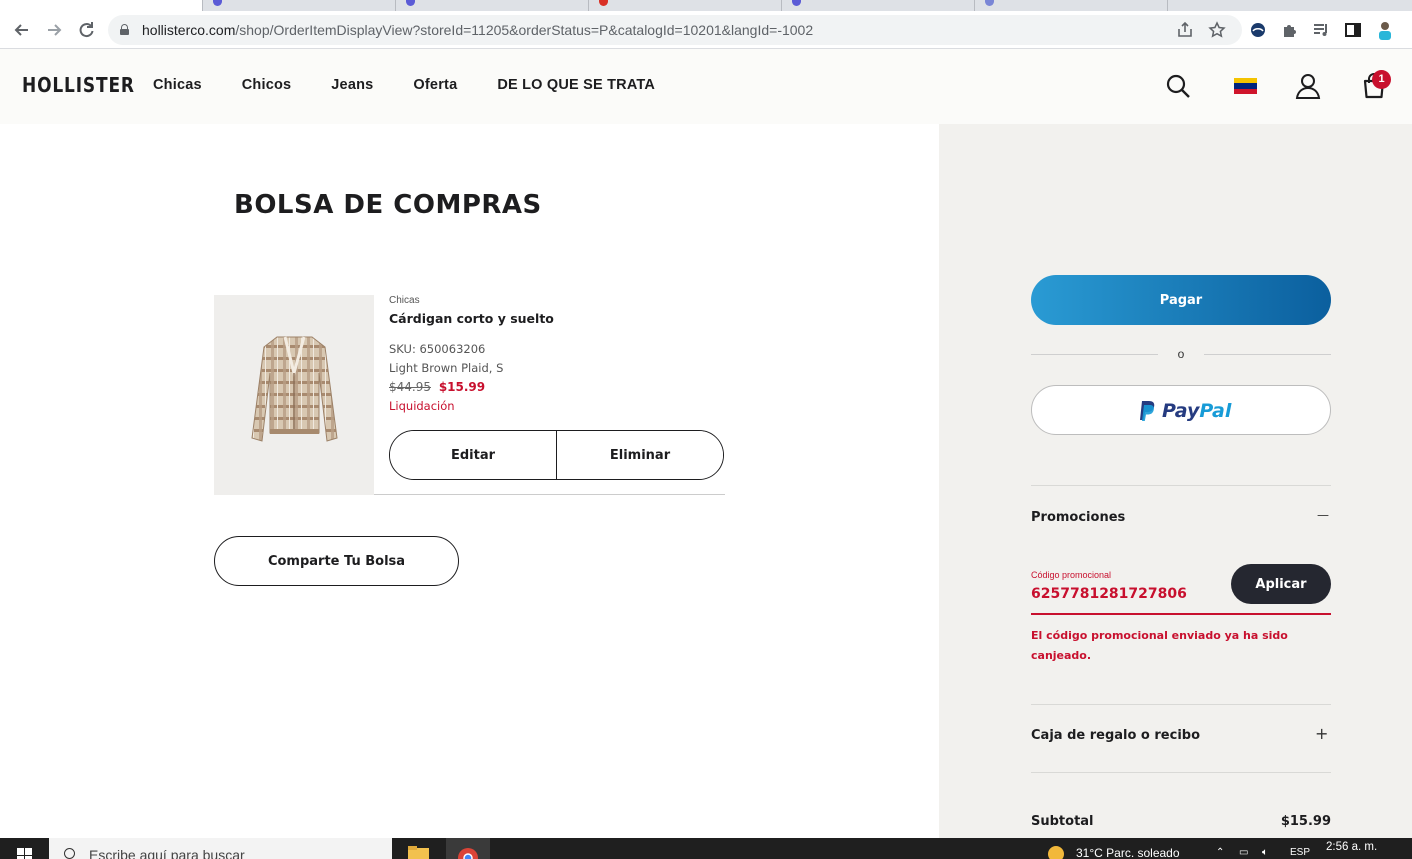  What do you see at coordinates (1243, 852) in the screenshot?
I see `network-icon: ▭` at bounding box center [1243, 852].